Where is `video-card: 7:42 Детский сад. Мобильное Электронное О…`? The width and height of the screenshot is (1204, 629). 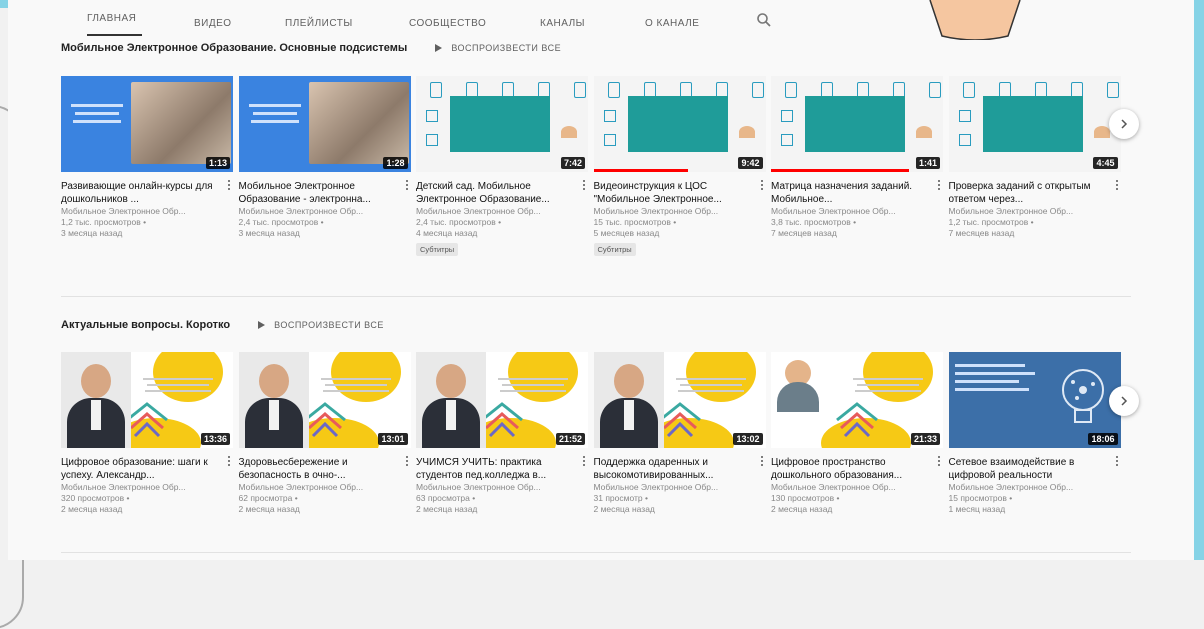 video-card: 7:42 Детский сад. Мобильное Электронное О… is located at coordinates (502, 166).